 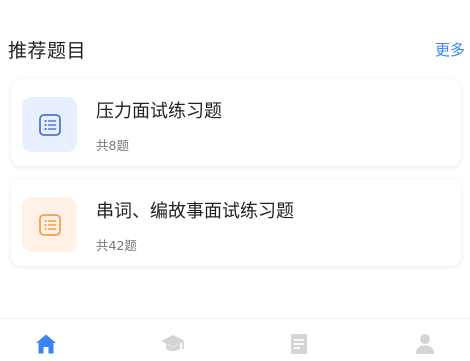 What do you see at coordinates (235, 48) in the screenshot?
I see `section-header: 推荐题目 更多` at bounding box center [235, 48].